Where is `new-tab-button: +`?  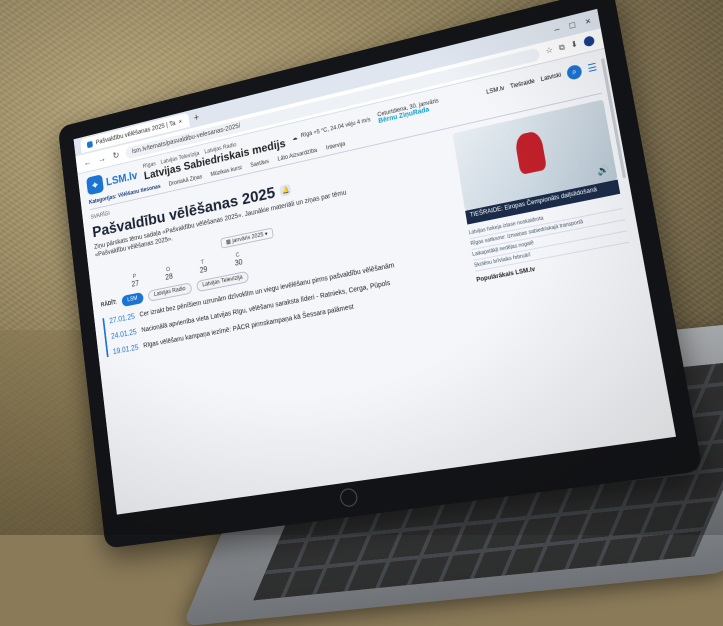 new-tab-button: + is located at coordinates (196, 118).